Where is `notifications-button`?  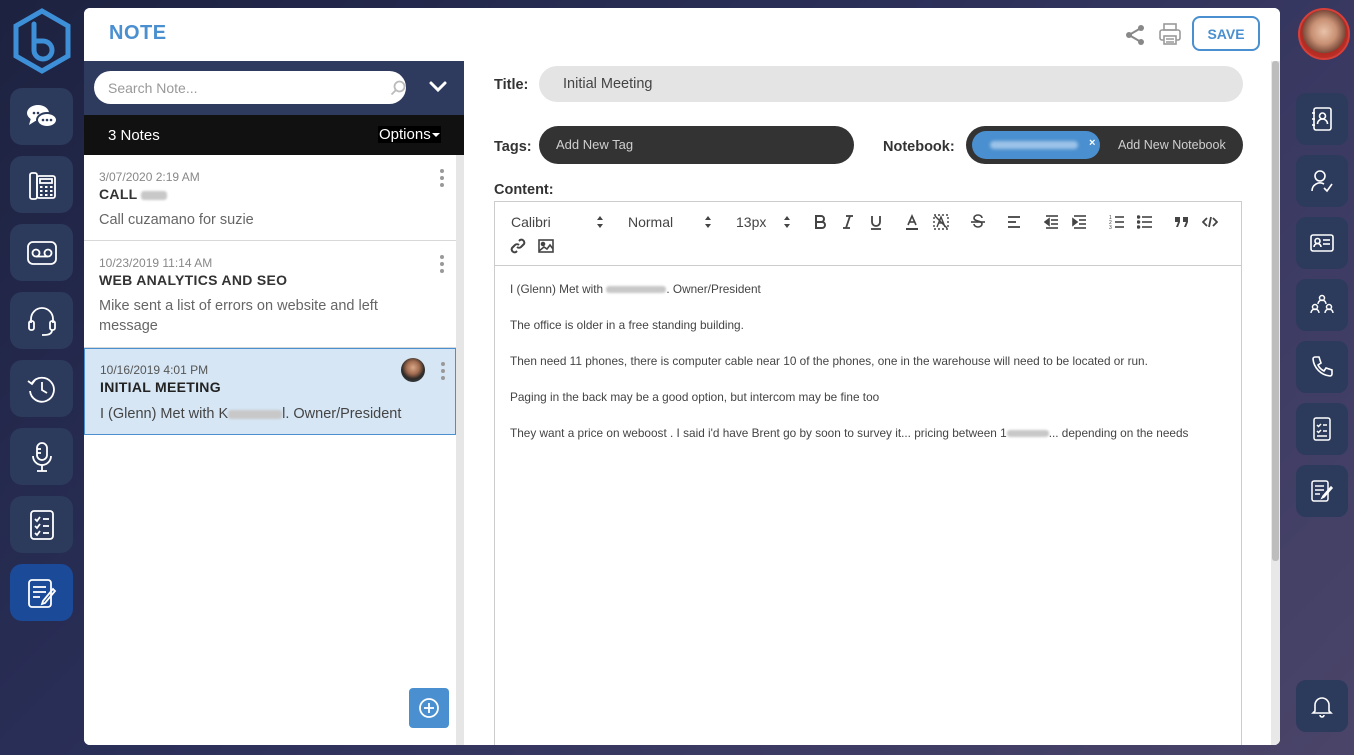
notifications-button is located at coordinates (1322, 706).